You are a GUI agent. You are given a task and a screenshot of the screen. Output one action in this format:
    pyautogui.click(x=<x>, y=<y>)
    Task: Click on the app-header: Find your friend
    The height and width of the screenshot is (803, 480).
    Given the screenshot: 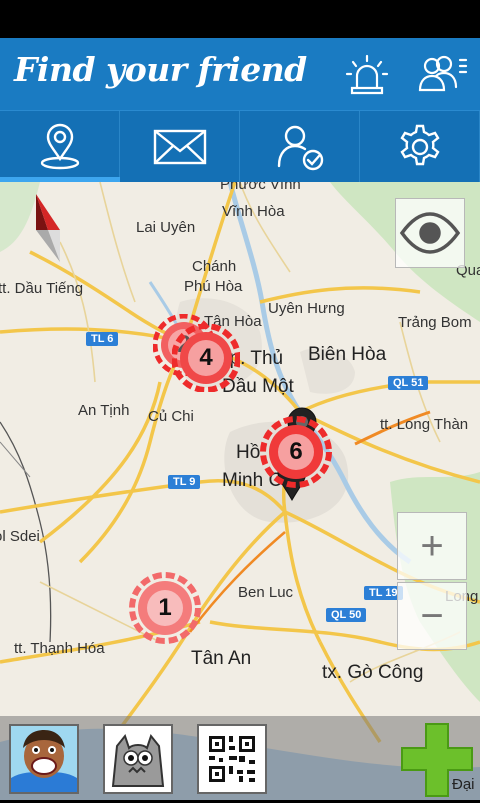 What is the action you would take?
    pyautogui.click(x=240, y=74)
    